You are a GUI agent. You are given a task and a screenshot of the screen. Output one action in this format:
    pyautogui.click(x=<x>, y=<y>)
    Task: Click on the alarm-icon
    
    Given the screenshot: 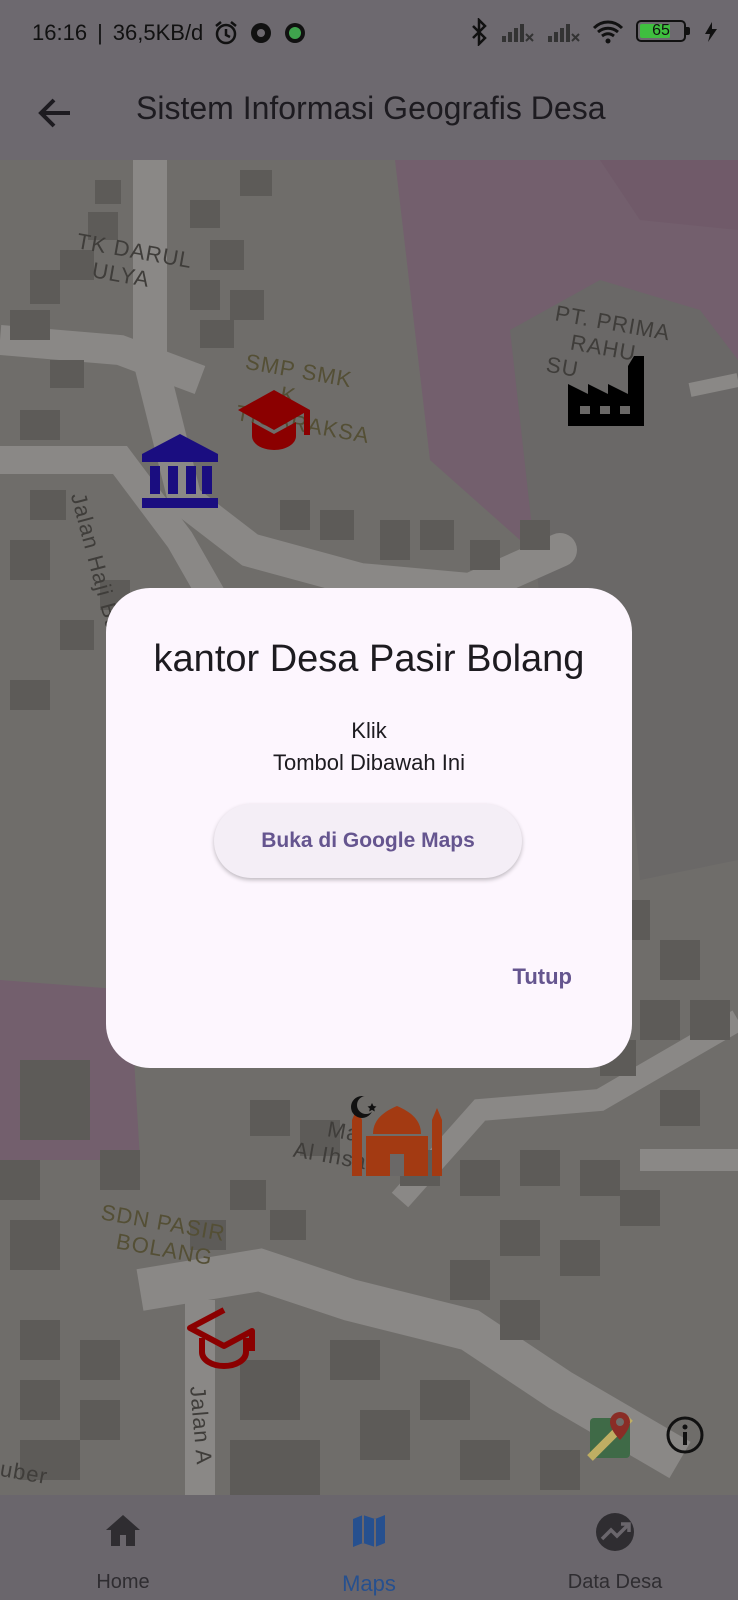 What is the action you would take?
    pyautogui.click(x=226, y=33)
    